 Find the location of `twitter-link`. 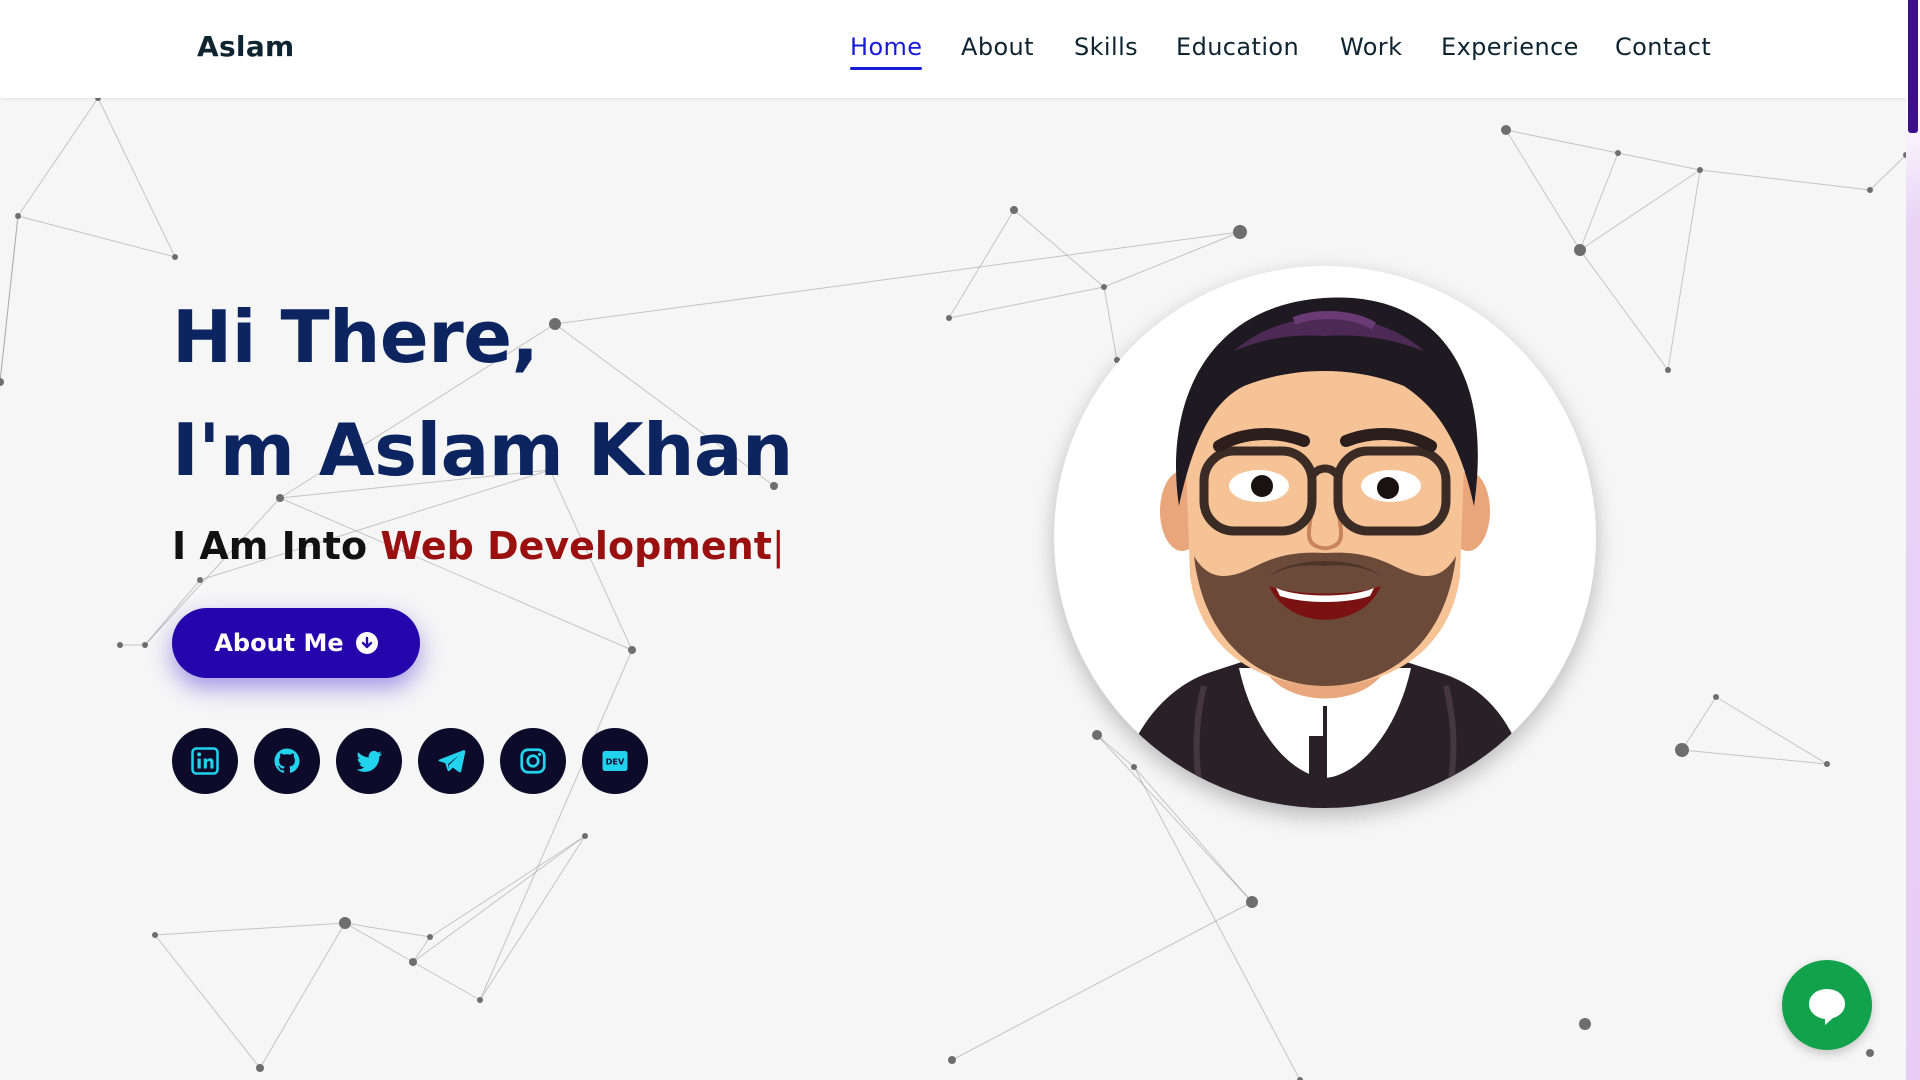

twitter-link is located at coordinates (369, 761).